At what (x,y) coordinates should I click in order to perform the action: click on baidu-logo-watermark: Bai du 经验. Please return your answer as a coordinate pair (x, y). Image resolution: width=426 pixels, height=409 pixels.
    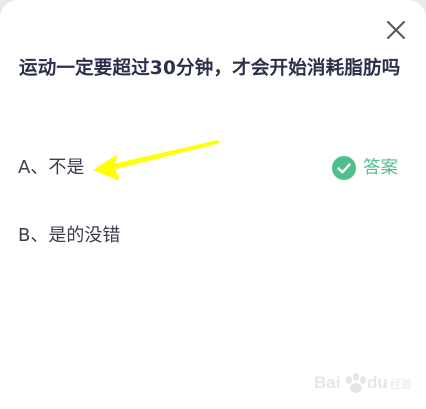
    Looking at the image, I should click on (363, 383).